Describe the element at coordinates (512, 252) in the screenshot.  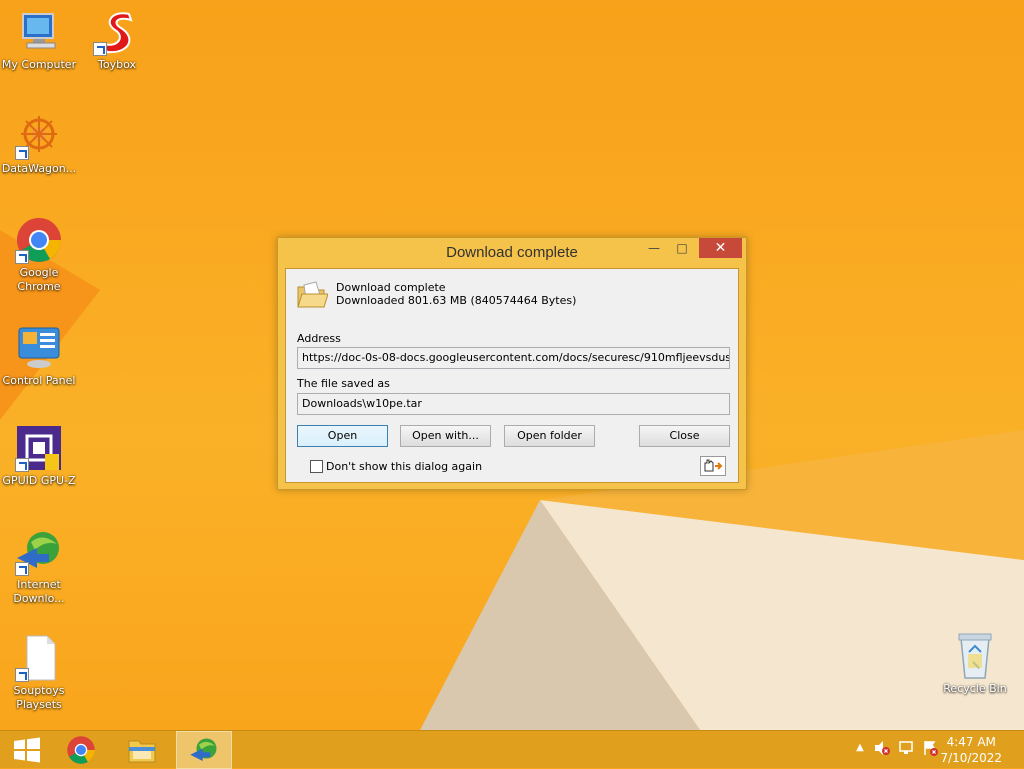
I see `dialog-titlebar: Download complete — □ ✕` at that location.